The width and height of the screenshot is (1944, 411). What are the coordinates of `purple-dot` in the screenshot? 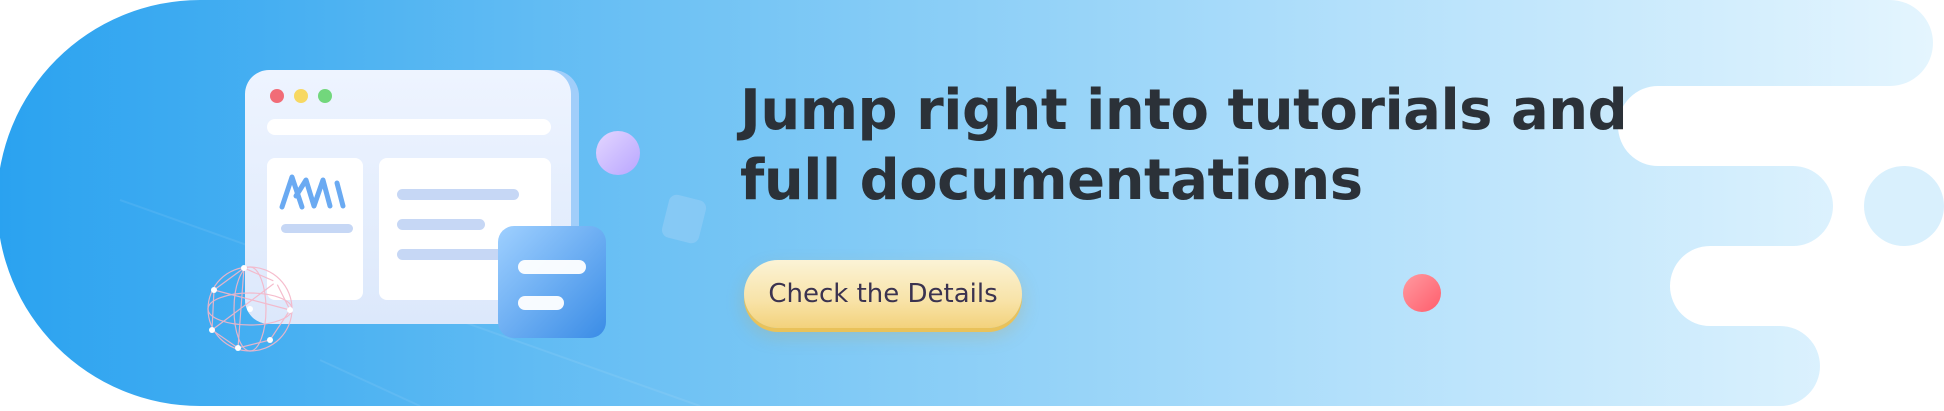 It's located at (618, 153).